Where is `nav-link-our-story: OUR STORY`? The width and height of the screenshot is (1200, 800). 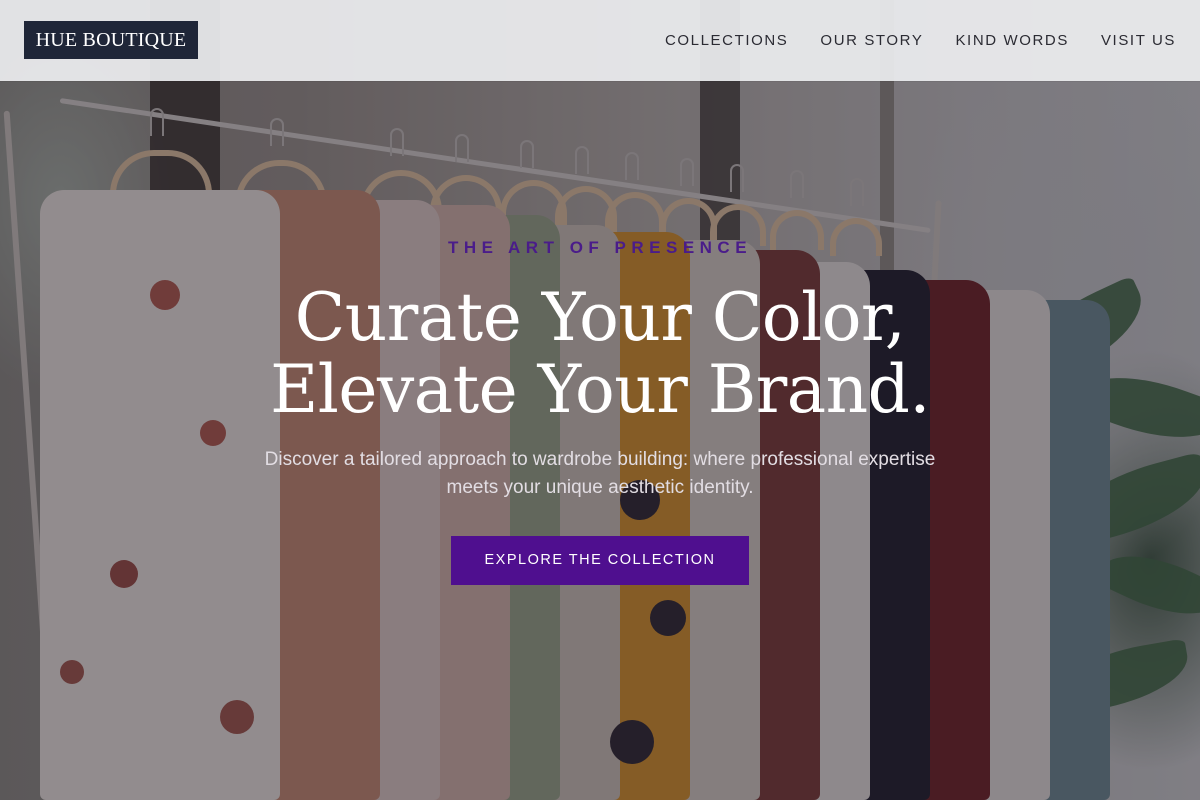
nav-link-our-story: OUR STORY is located at coordinates (871, 40).